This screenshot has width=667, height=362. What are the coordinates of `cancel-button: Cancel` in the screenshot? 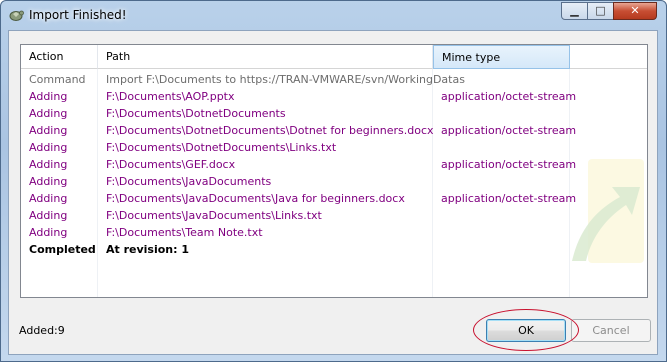 It's located at (611, 330).